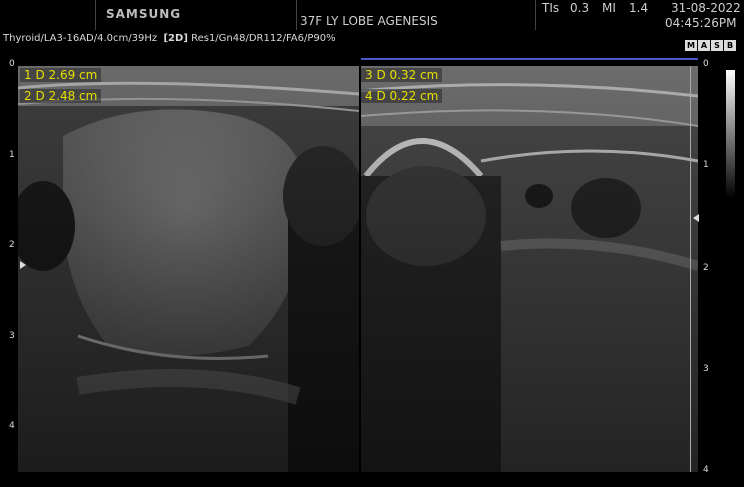  What do you see at coordinates (639, 8) in the screenshot?
I see `mi-value: 1.4` at bounding box center [639, 8].